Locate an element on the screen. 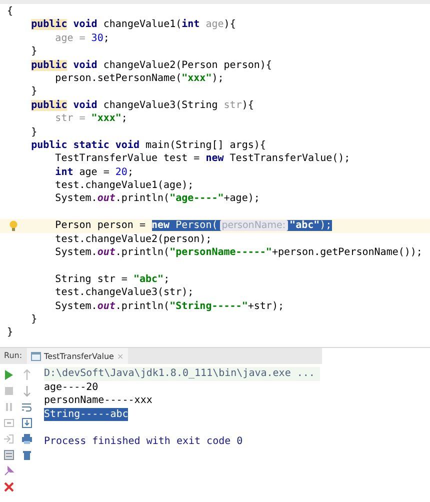 The image size is (430, 502). run-tab: TestTransferValue × is located at coordinates (77, 356).